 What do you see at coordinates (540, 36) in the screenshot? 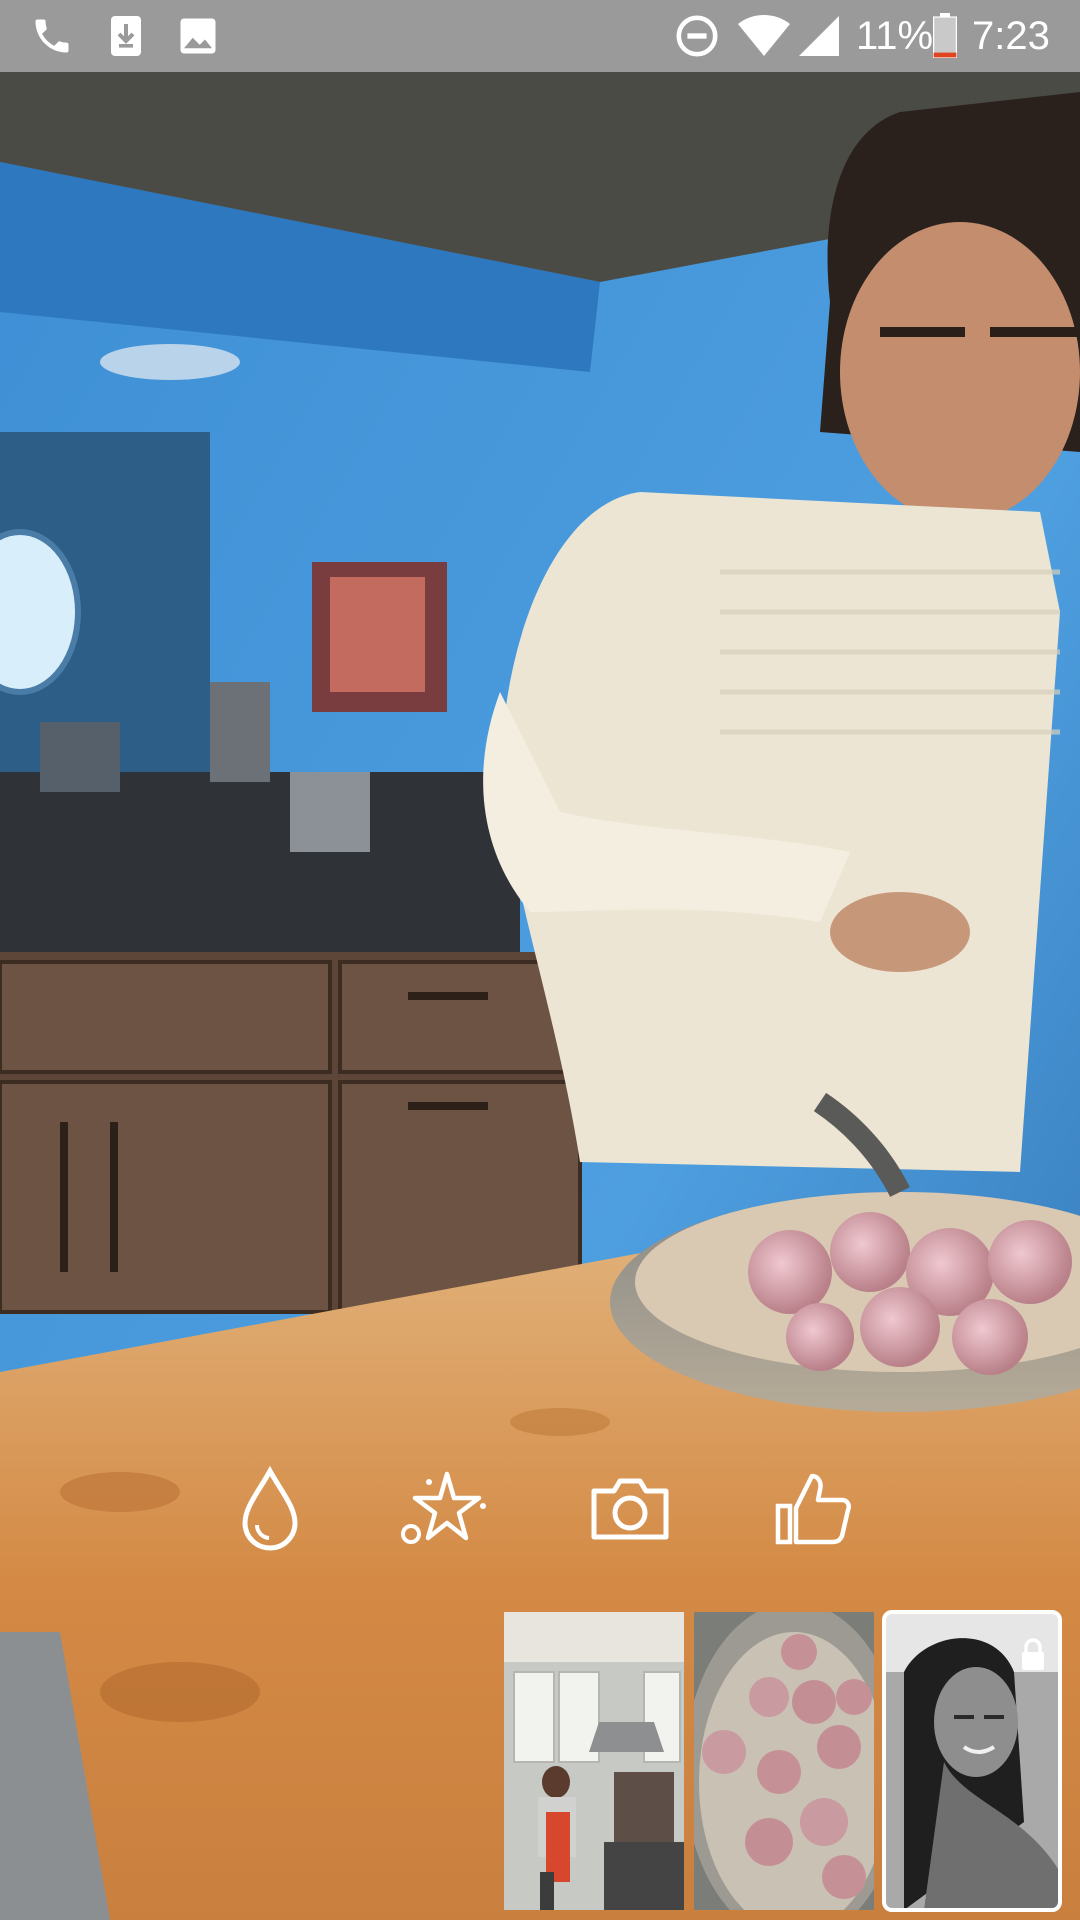
I see `status-bar: 11% 7:23` at bounding box center [540, 36].